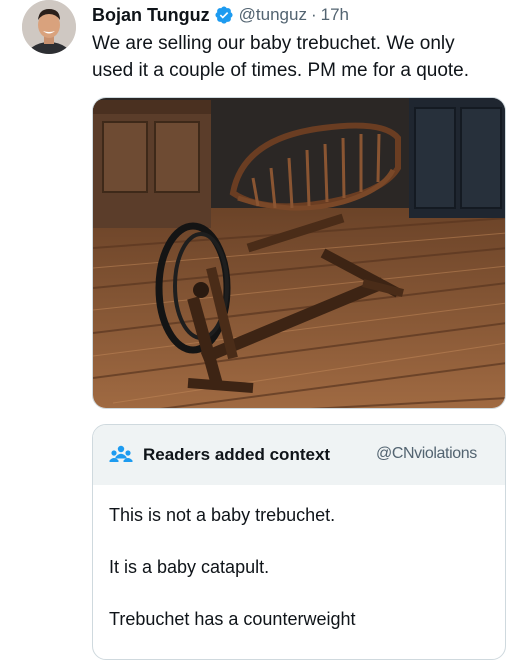 Image resolution: width=522 pixels, height=660 pixels. Describe the element at coordinates (273, 15) in the screenshot. I see `author-handle: @tunguz` at that location.